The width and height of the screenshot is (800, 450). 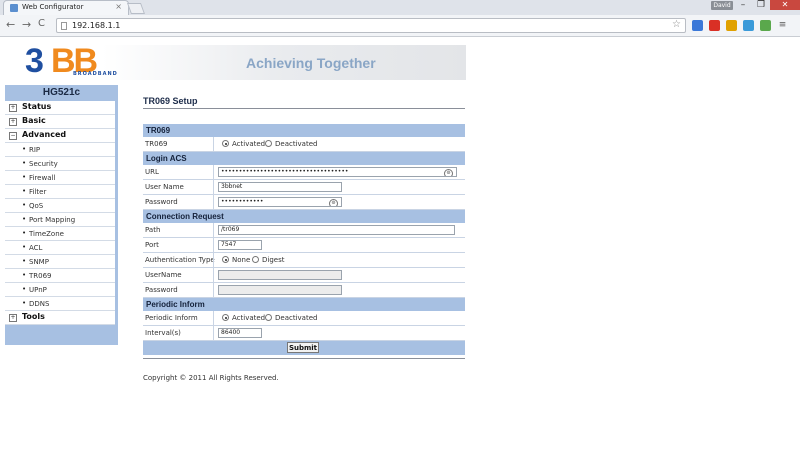 What do you see at coordinates (43, 164) in the screenshot?
I see `sidebar-item-label: Security` at bounding box center [43, 164].